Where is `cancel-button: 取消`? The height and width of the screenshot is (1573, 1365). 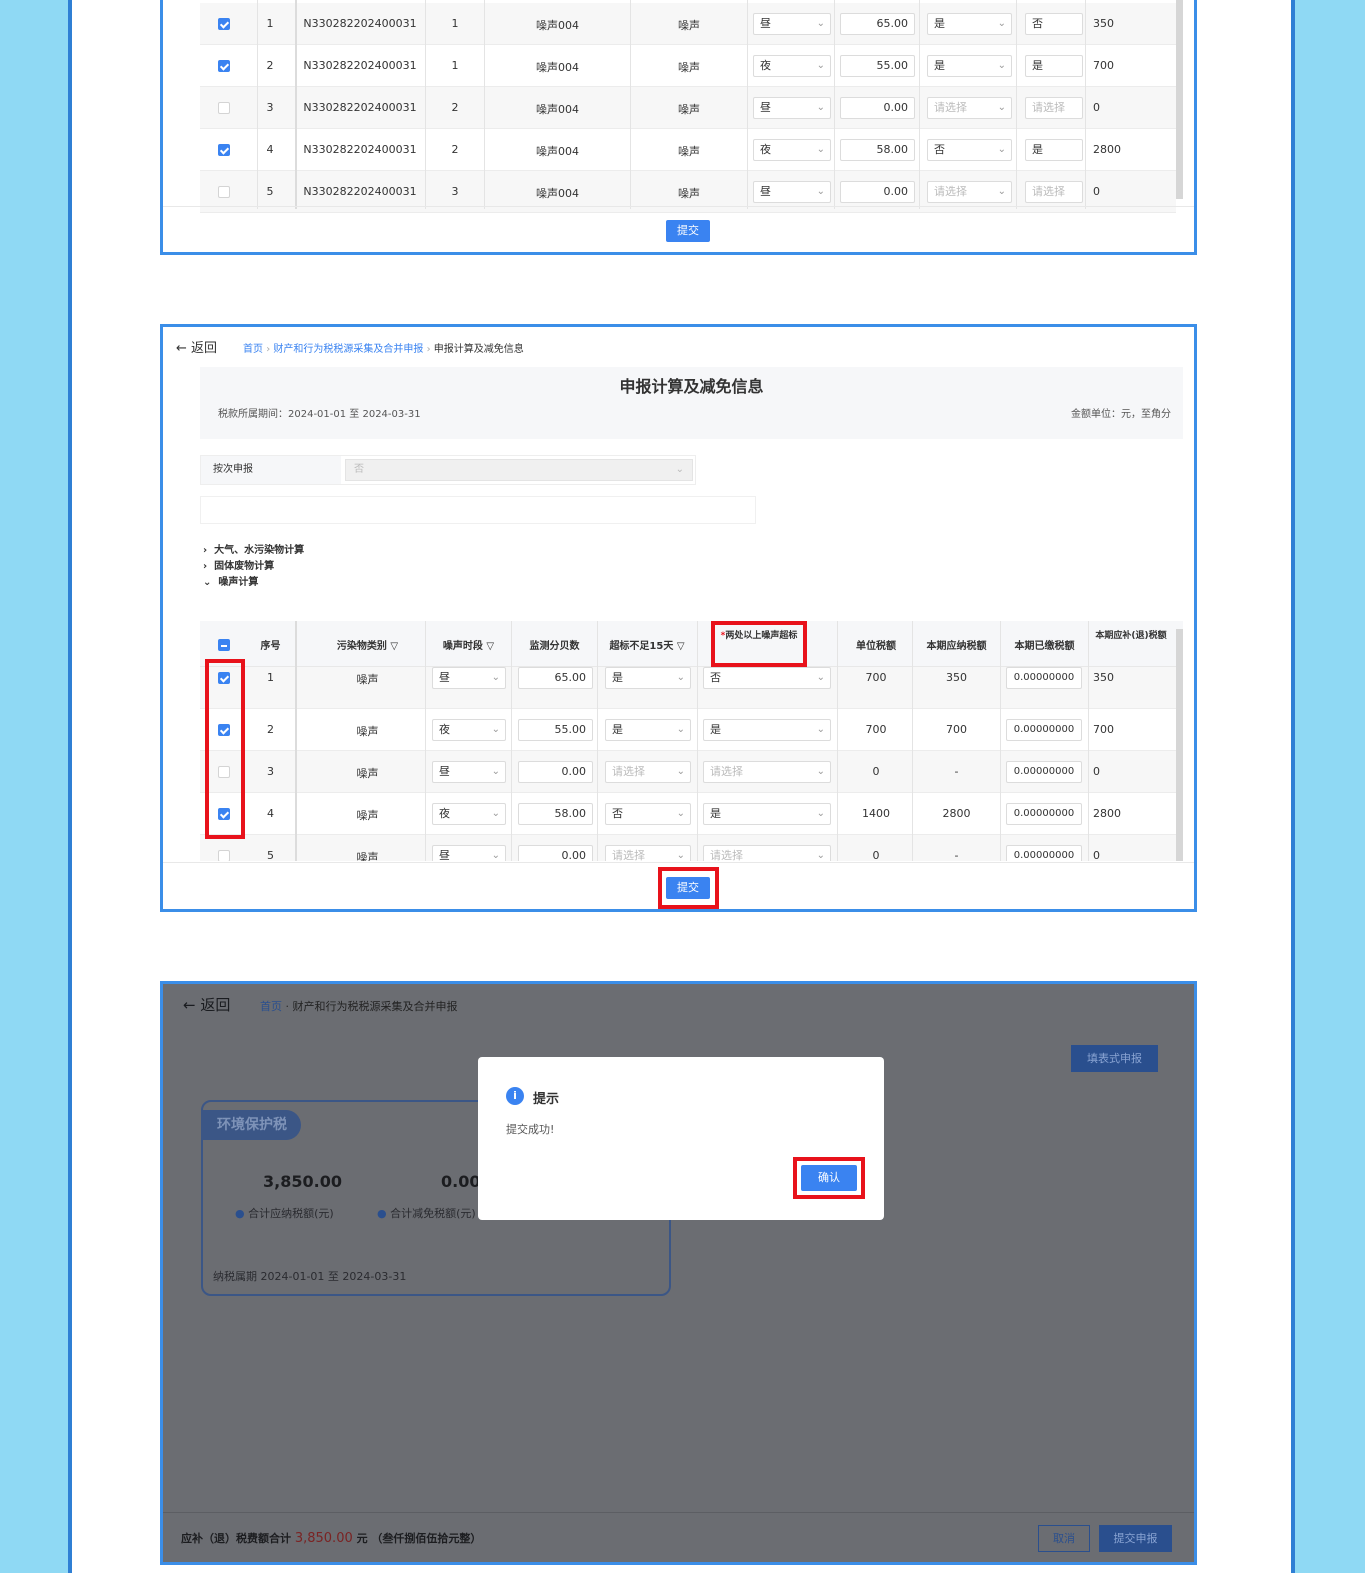
cancel-button: 取消 is located at coordinates (1064, 1538).